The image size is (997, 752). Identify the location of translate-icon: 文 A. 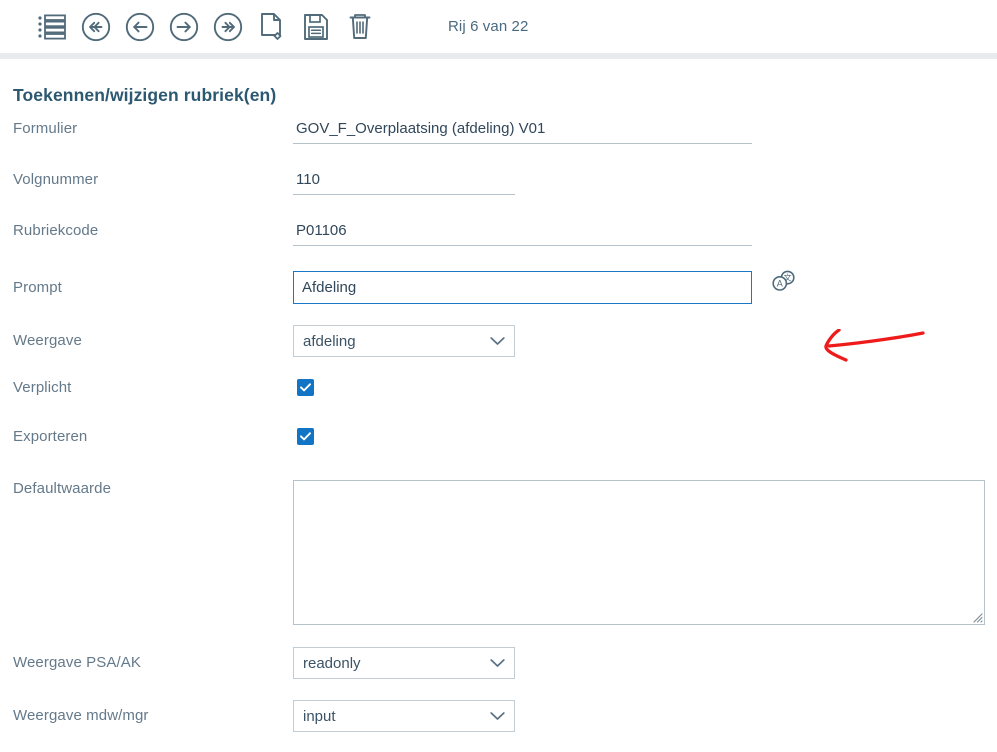
(784, 282).